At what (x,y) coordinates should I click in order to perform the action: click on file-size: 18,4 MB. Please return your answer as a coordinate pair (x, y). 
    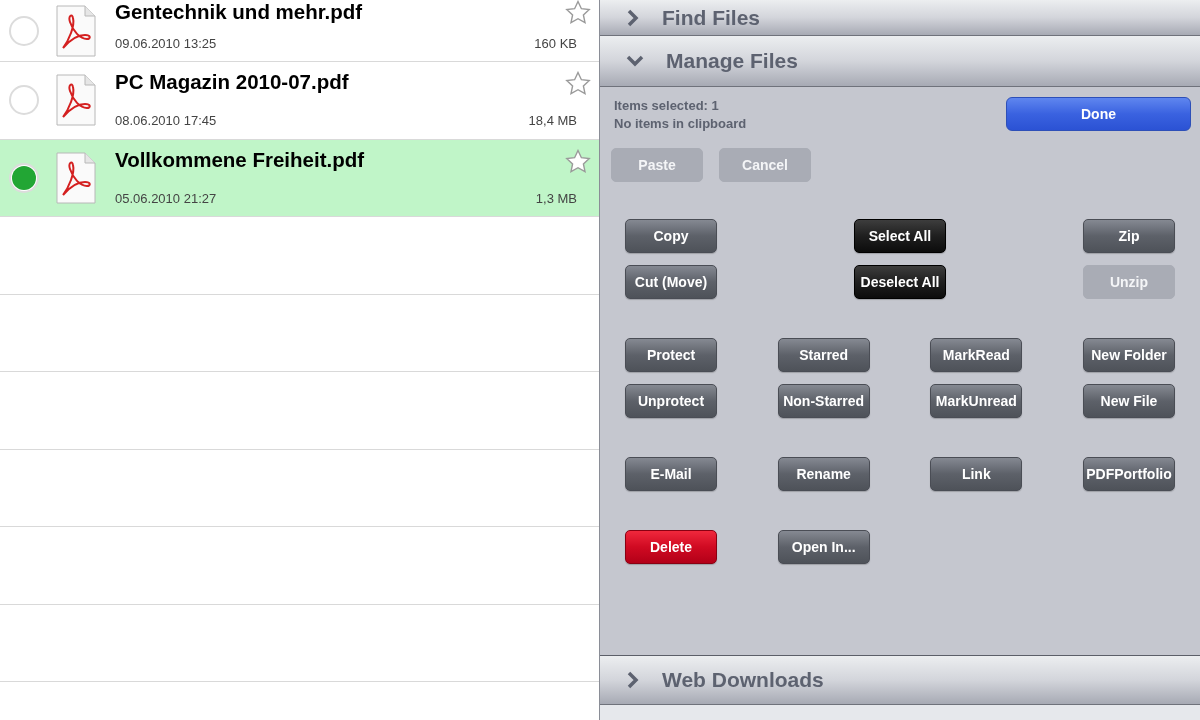
    Looking at the image, I should click on (552, 121).